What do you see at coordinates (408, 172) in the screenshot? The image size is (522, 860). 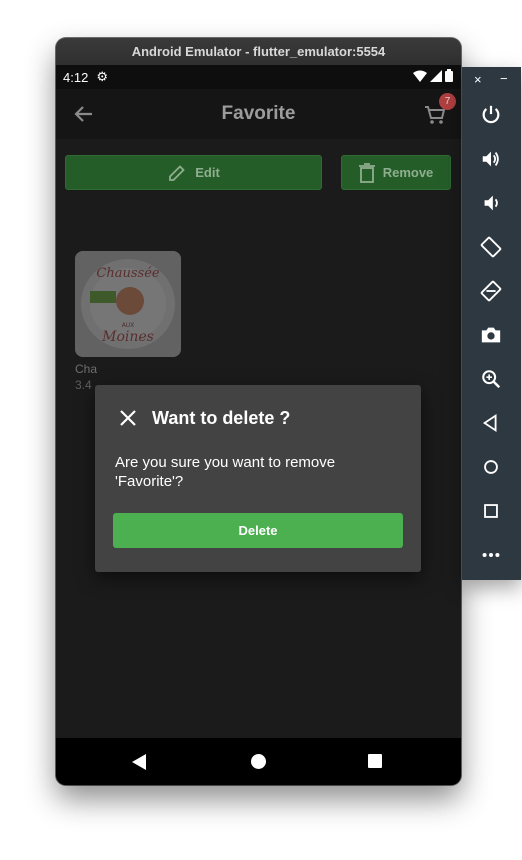 I see `remove-button-label: Remove` at bounding box center [408, 172].